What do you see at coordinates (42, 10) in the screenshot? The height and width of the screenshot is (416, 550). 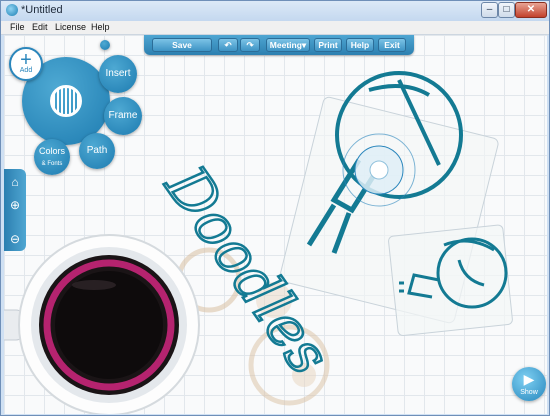 I see `window-title: *Untitled` at bounding box center [42, 10].